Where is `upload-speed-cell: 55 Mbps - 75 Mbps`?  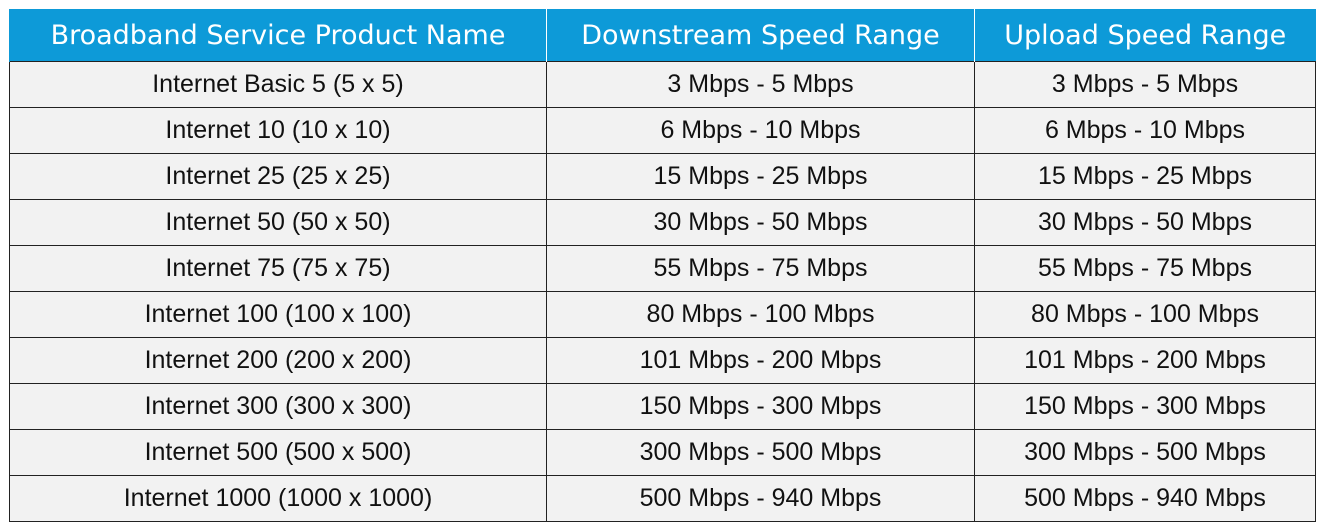 upload-speed-cell: 55 Mbps - 75 Mbps is located at coordinates (1145, 268).